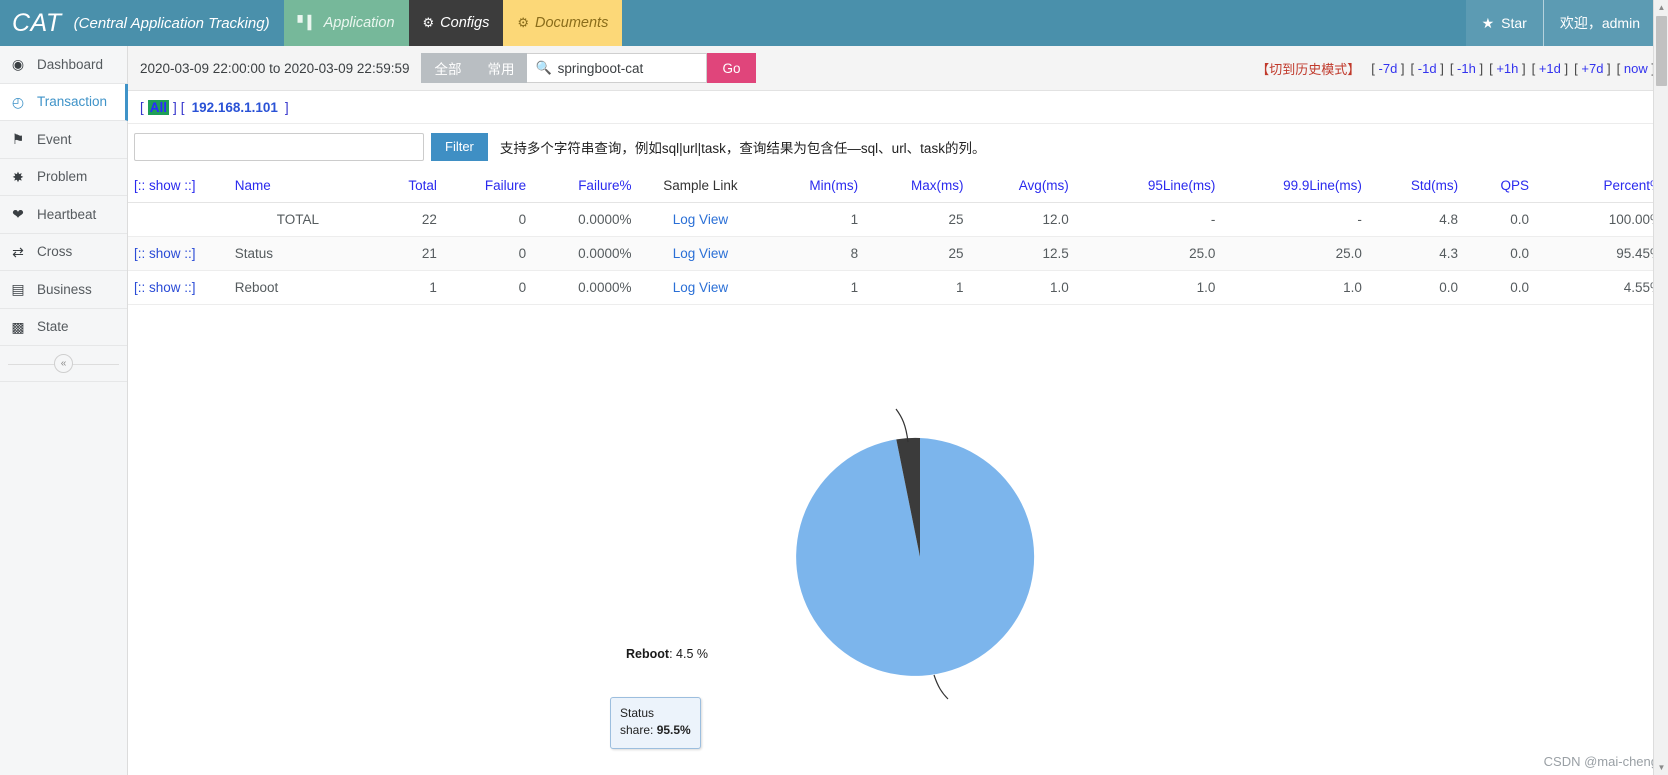 The height and width of the screenshot is (775, 1668). Describe the element at coordinates (288, 186) in the screenshot. I see `col-name-header: Name` at that location.